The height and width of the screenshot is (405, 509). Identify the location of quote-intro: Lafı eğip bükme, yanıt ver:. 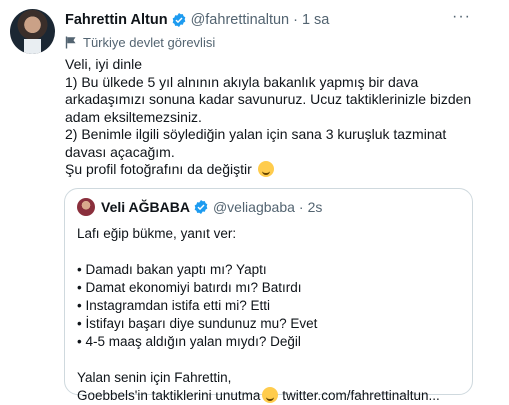
(157, 233).